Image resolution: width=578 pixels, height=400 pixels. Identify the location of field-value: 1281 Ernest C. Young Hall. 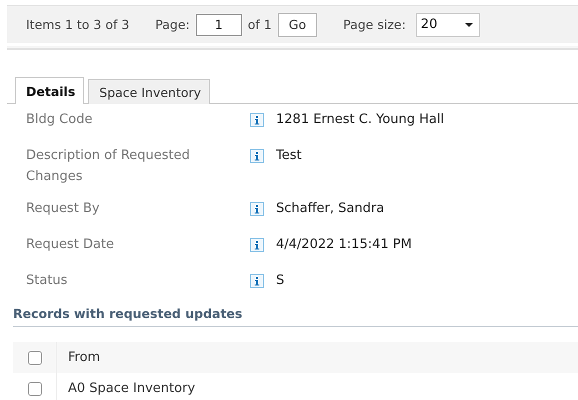
(361, 120).